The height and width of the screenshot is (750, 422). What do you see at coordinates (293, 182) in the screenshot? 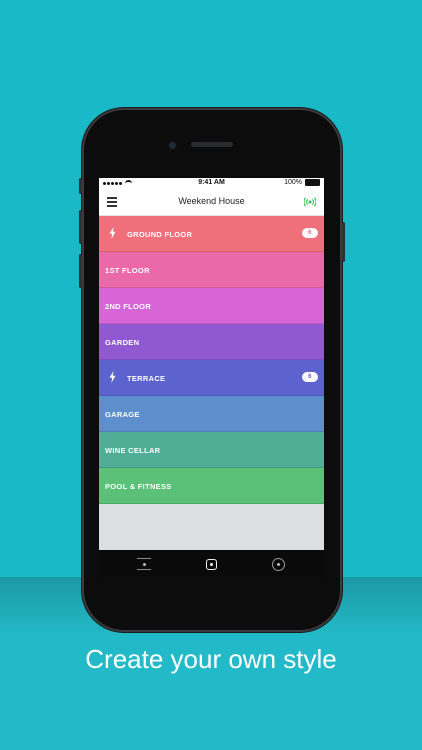
I see `battery-percent: 100%` at bounding box center [293, 182].